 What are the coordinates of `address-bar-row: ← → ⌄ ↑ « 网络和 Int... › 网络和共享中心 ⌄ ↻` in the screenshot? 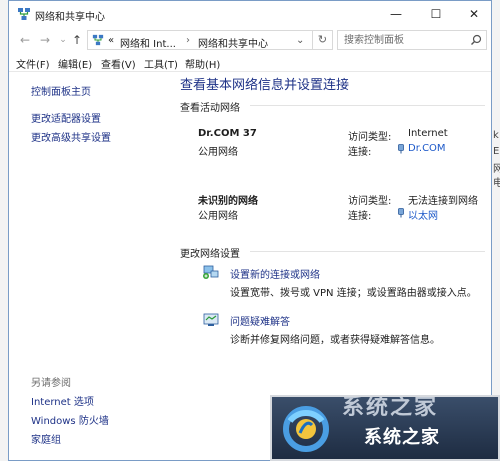 It's located at (250, 40).